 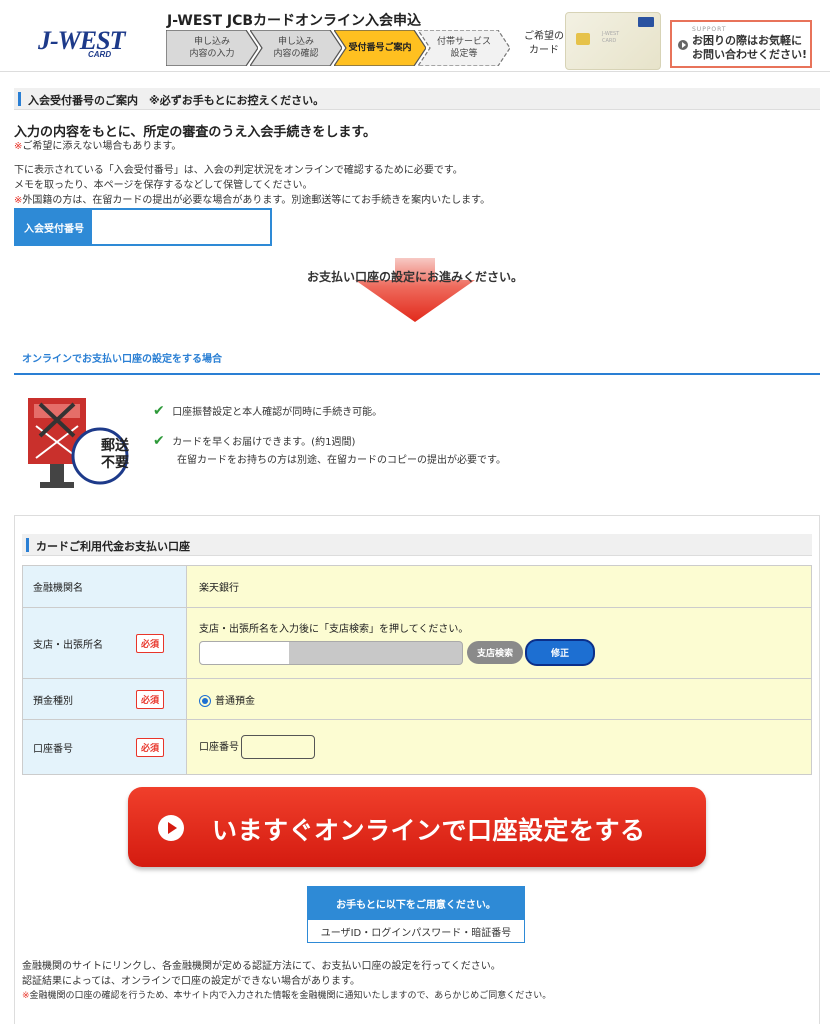 I want to click on section-title: カードご利用代金お支払い口座, so click(x=113, y=546).